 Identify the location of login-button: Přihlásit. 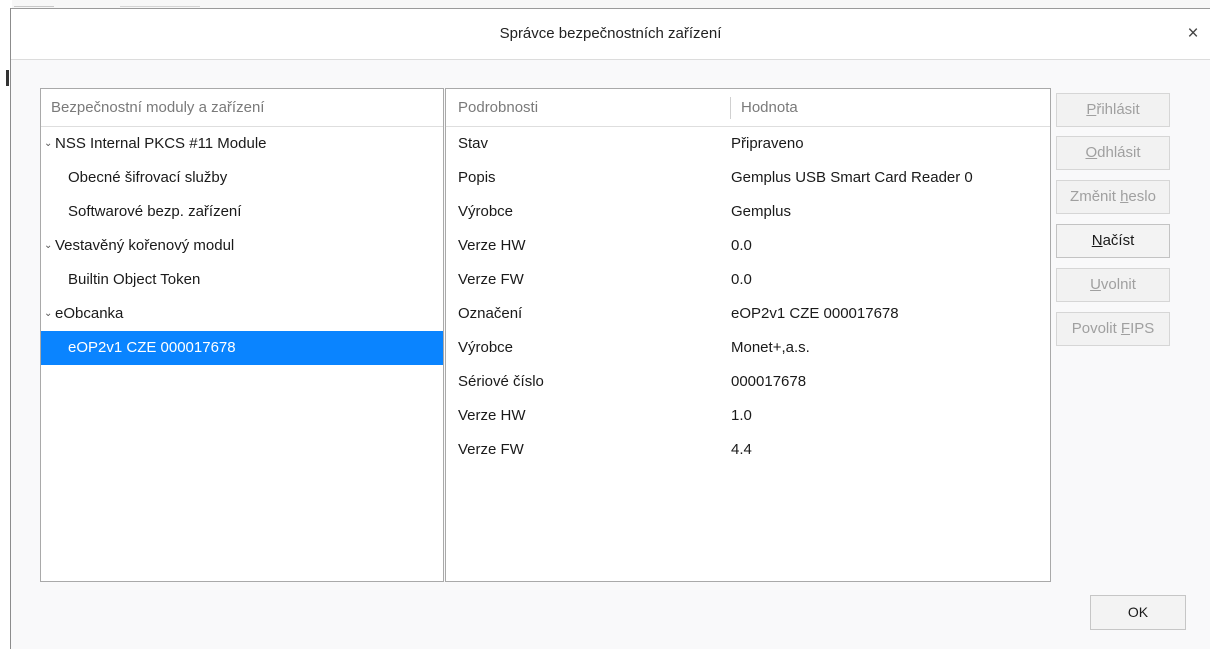
(1113, 110).